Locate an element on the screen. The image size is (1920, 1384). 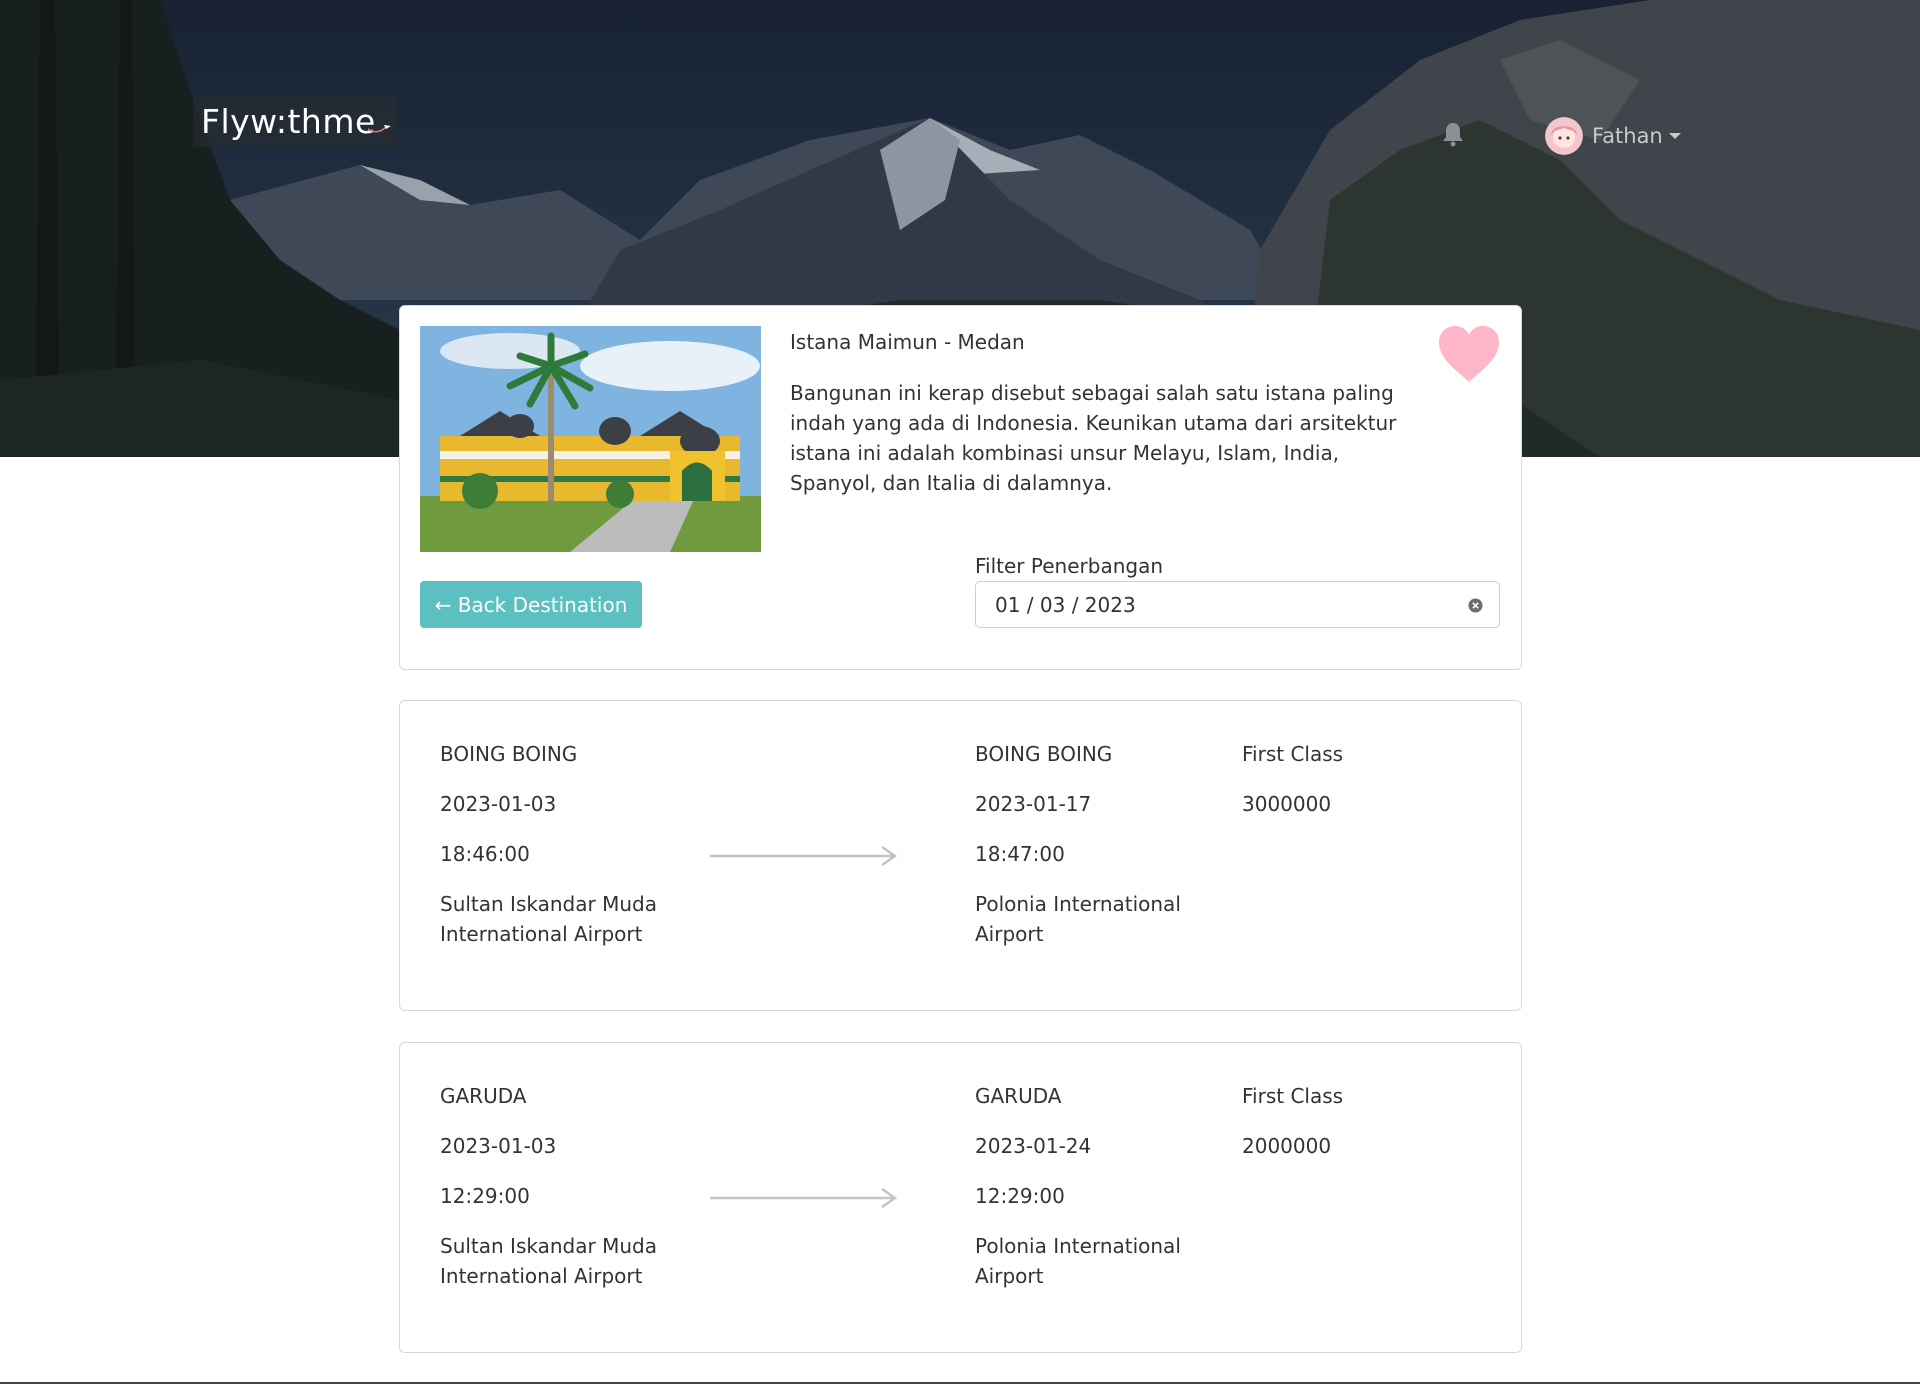
origin-time: 12:29:00 is located at coordinates (485, 1196).